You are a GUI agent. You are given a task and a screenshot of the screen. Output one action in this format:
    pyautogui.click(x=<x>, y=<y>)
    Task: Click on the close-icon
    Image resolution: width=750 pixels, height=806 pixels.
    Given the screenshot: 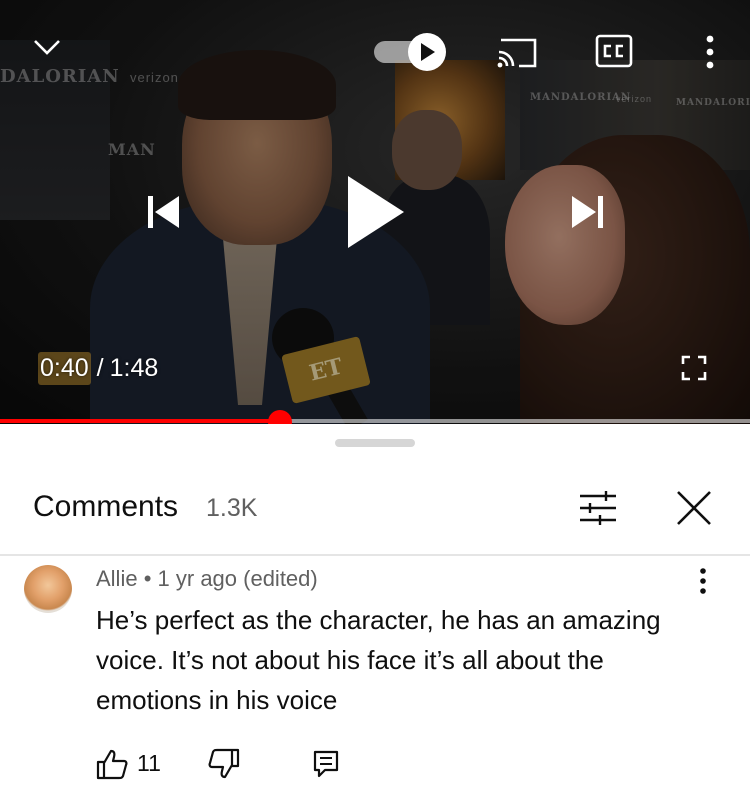 What is the action you would take?
    pyautogui.click(x=694, y=508)
    